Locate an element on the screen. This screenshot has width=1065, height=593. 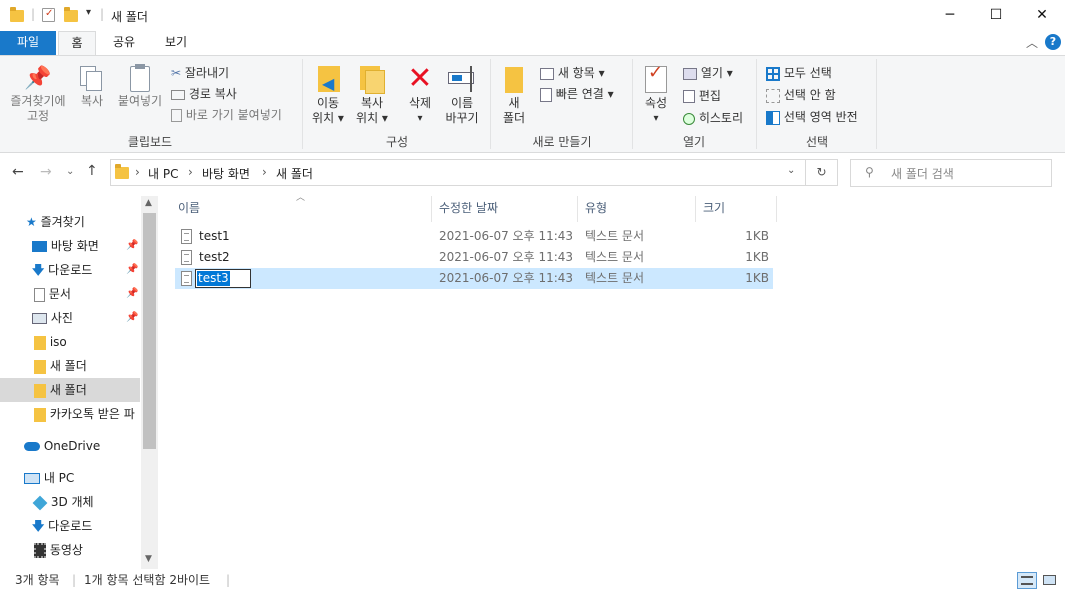
collapse-ribbon-icon: ︿ is located at coordinates (1032, 42).